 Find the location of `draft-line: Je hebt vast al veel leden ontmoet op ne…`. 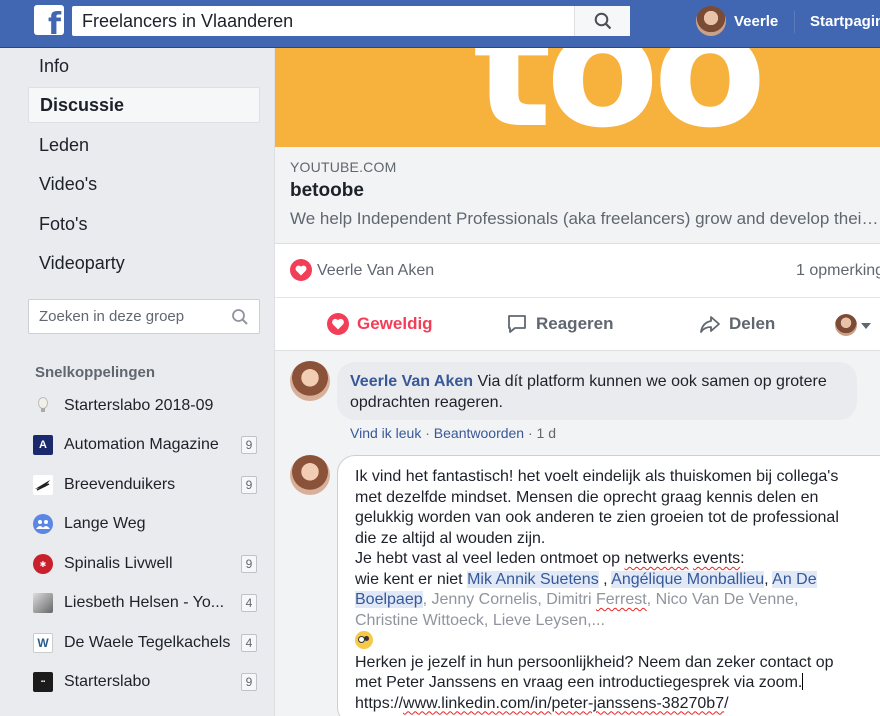

draft-line: Je hebt vast al veel leden ontmoet op ne… is located at coordinates (550, 558).